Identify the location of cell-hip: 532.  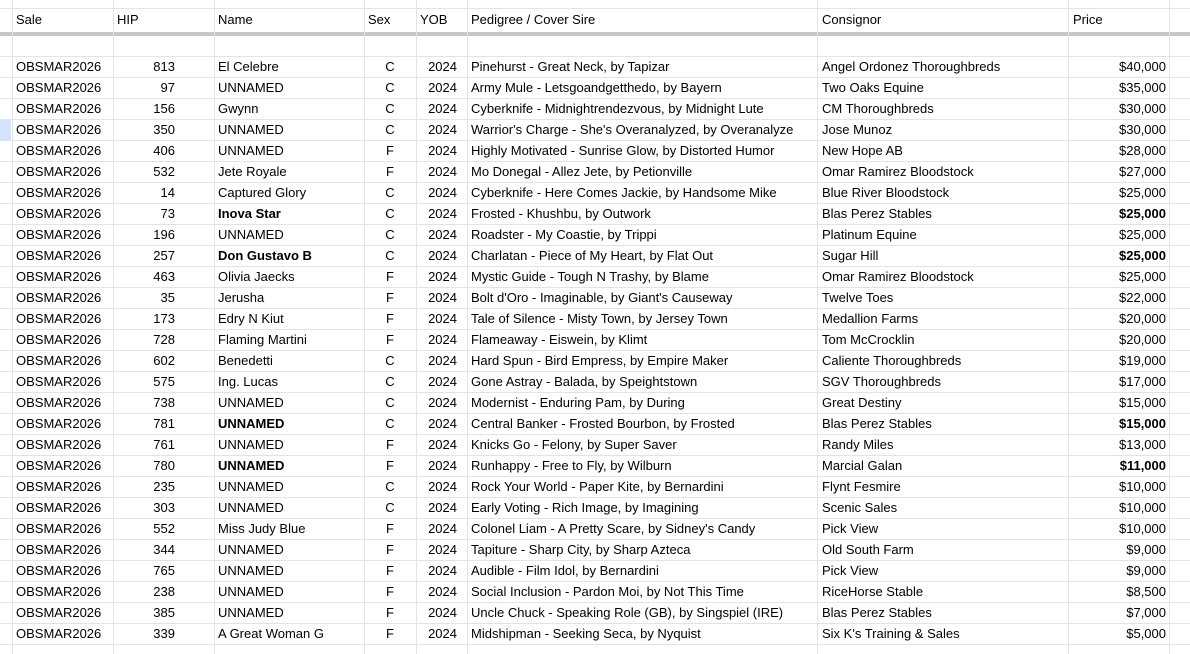
(144, 171).